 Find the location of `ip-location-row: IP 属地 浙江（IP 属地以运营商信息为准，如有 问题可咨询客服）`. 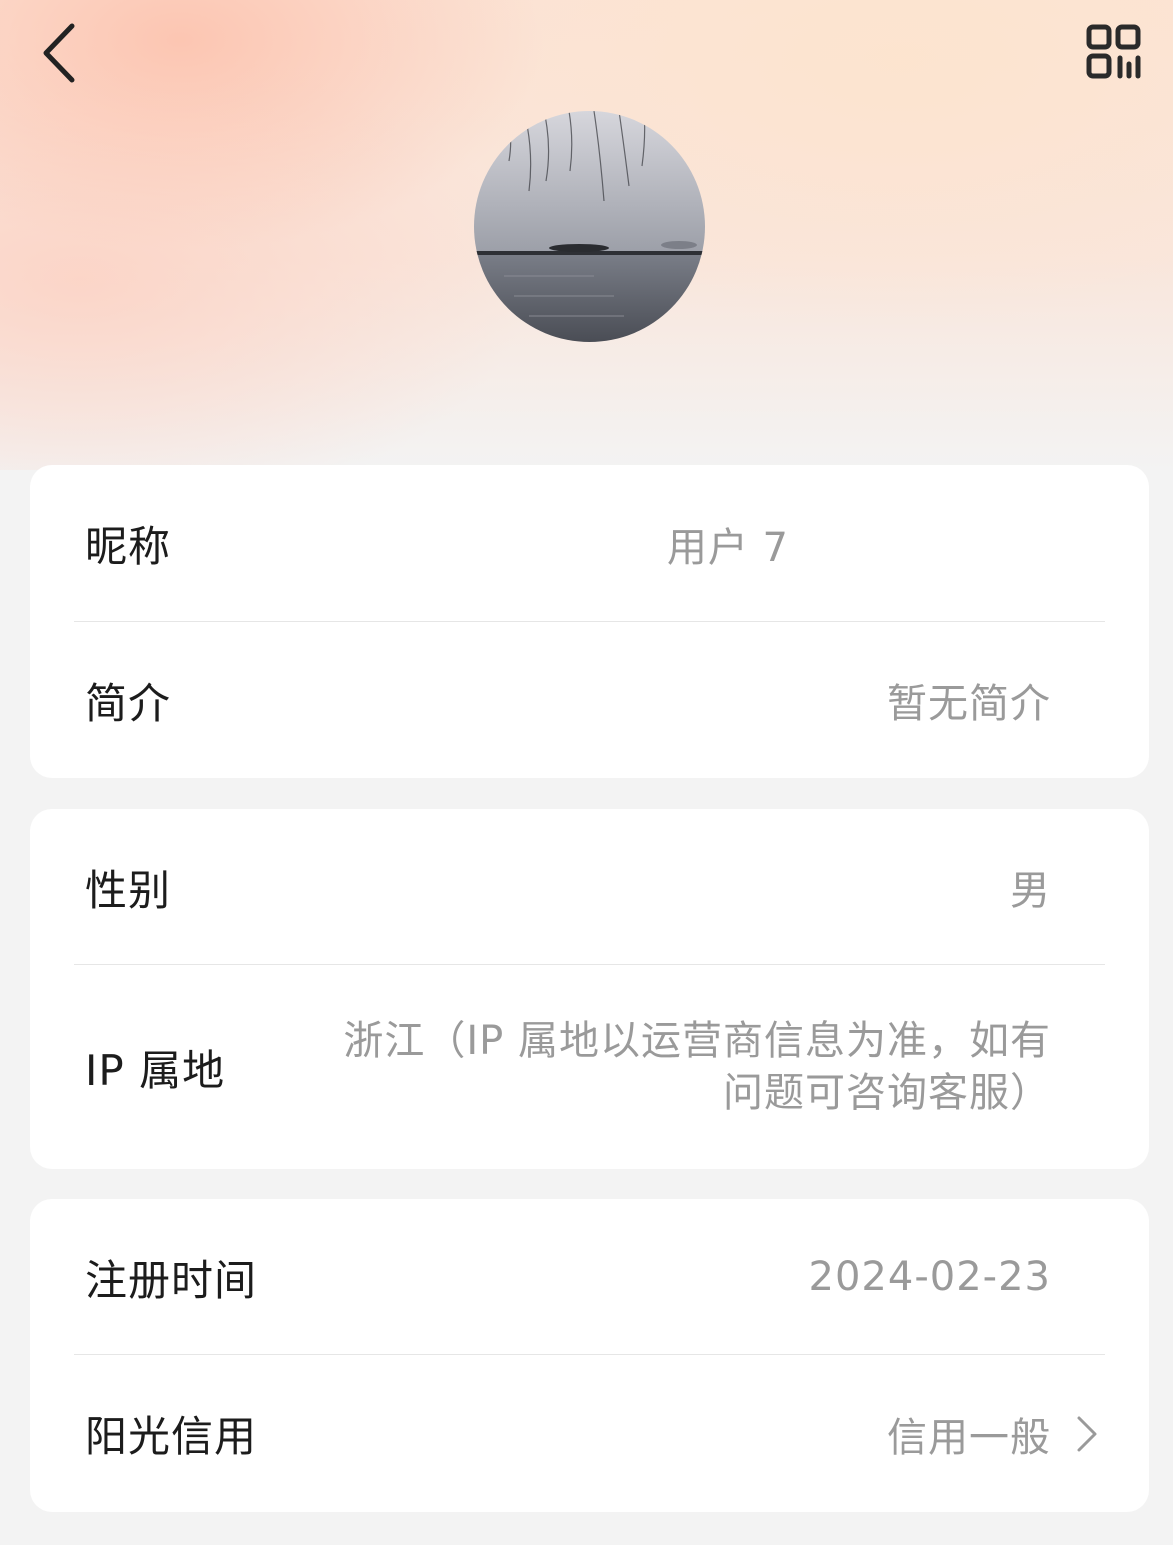

ip-location-row: IP 属地 浙江（IP 属地以运营商信息为准，如有 问题可咨询客服） is located at coordinates (589, 1067).